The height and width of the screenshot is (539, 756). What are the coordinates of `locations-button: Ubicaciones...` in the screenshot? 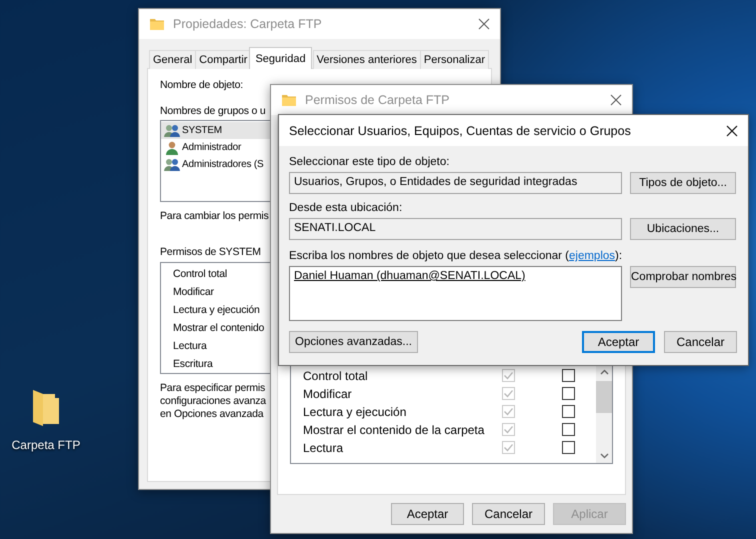 It's located at (683, 229).